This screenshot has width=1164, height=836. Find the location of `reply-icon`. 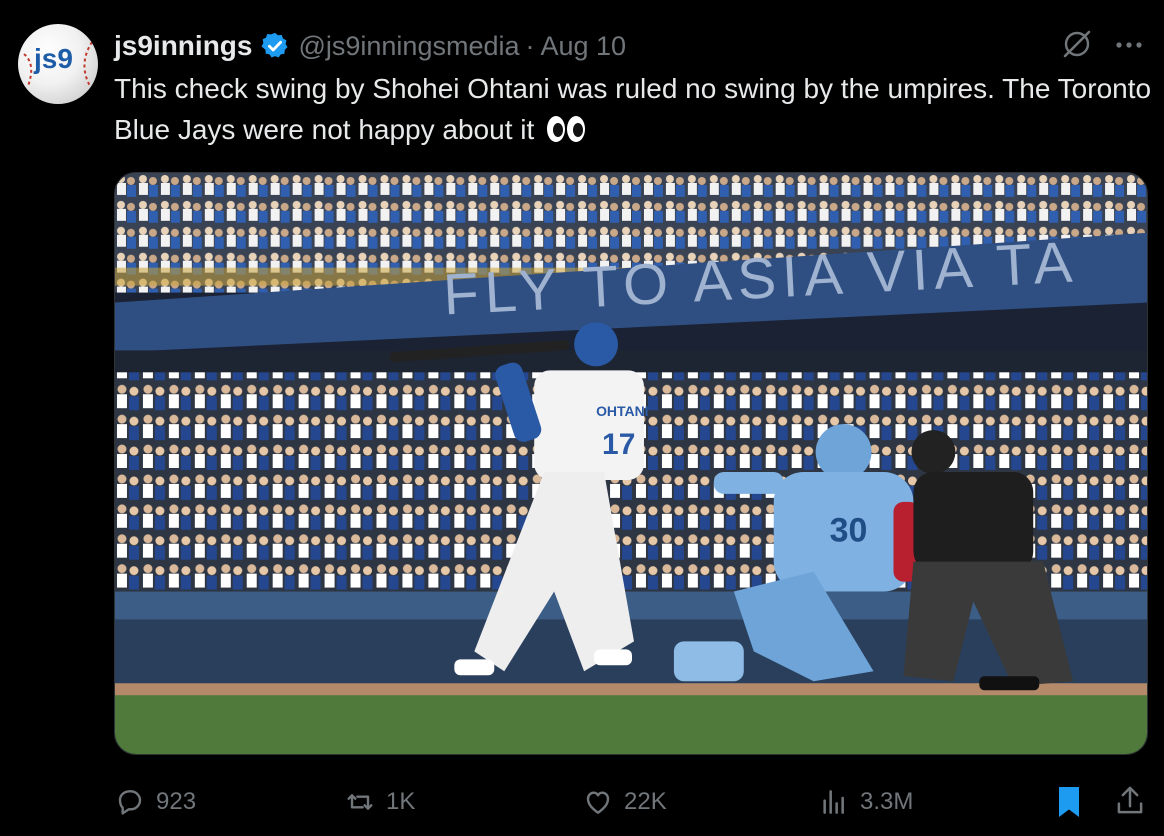

reply-icon is located at coordinates (130, 802).